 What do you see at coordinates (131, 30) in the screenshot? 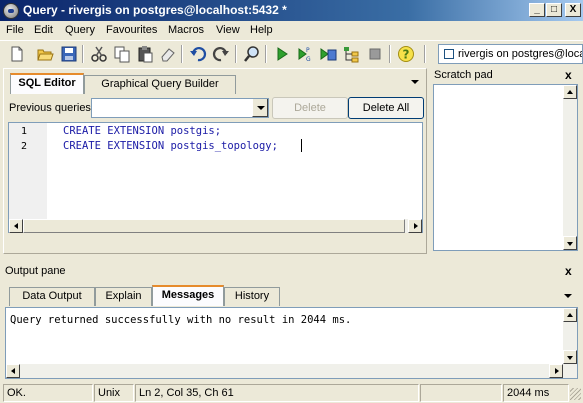
I see `menu-favourites: Favourites` at bounding box center [131, 30].